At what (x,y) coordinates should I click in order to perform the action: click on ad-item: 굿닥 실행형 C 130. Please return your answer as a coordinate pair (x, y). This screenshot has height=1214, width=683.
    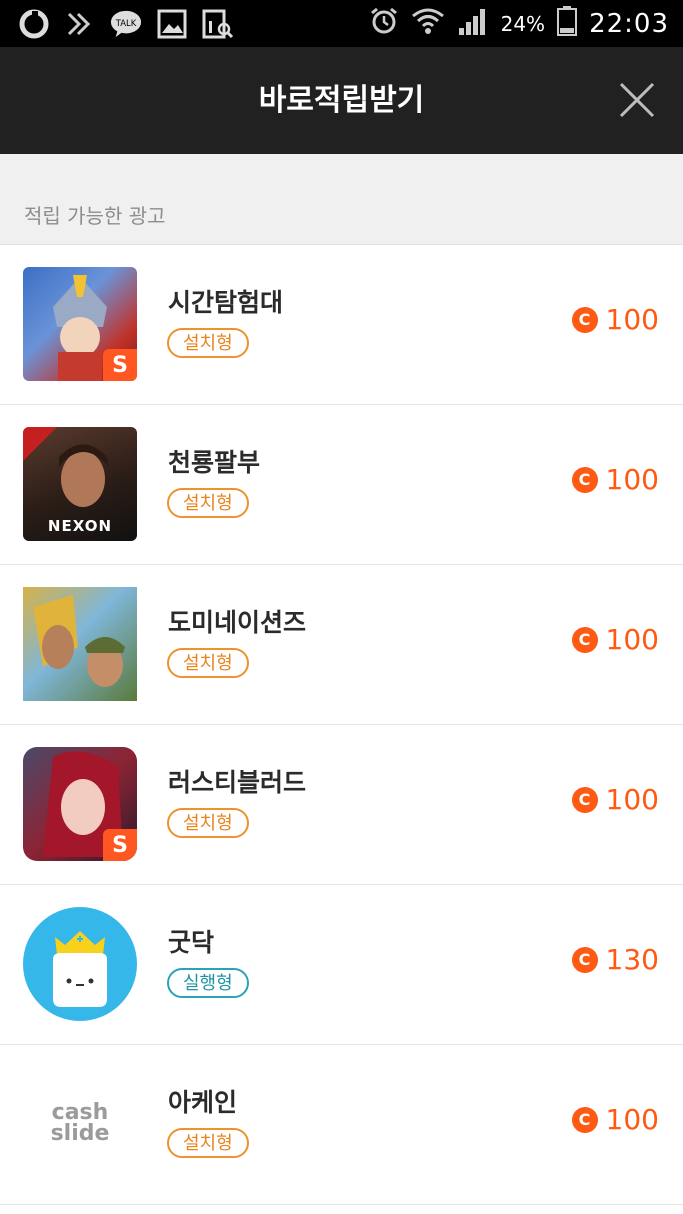
    Looking at the image, I should click on (341, 965).